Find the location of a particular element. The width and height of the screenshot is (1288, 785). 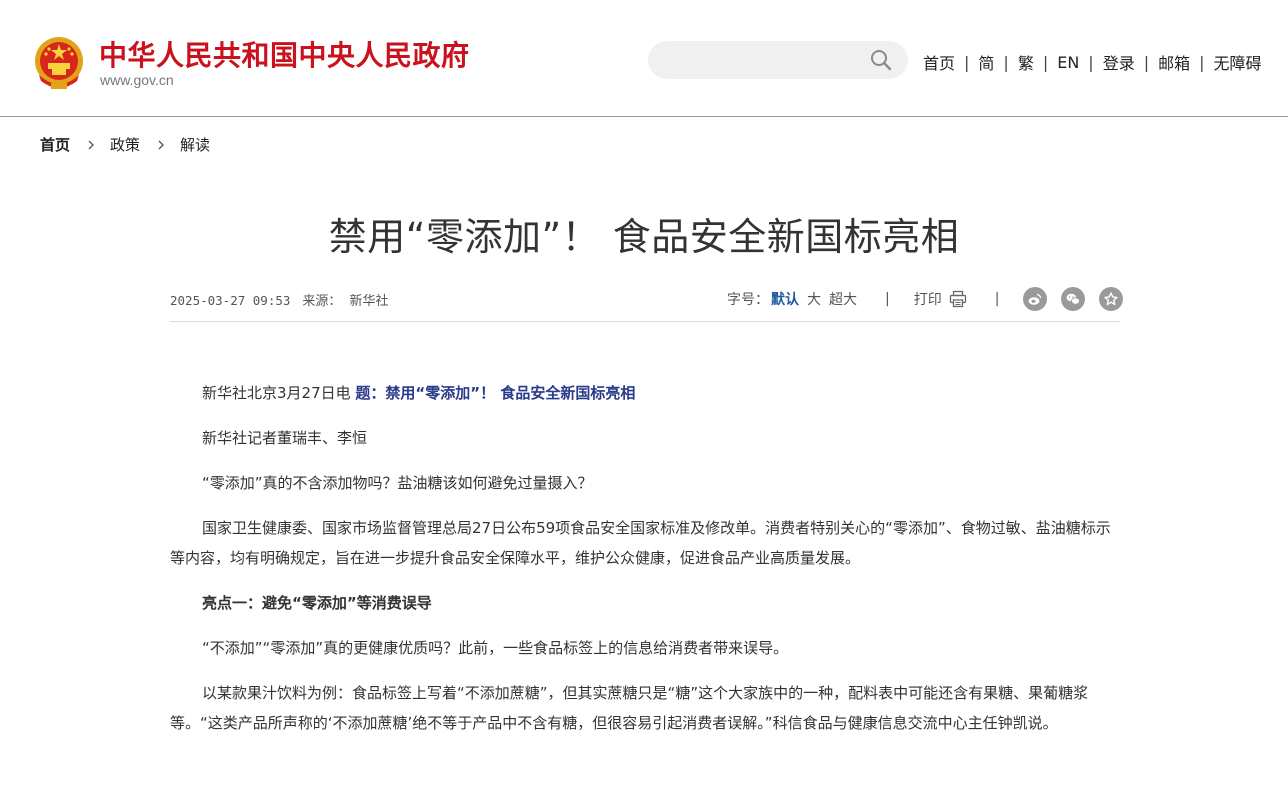

print-button: 打印 is located at coordinates (940, 299).